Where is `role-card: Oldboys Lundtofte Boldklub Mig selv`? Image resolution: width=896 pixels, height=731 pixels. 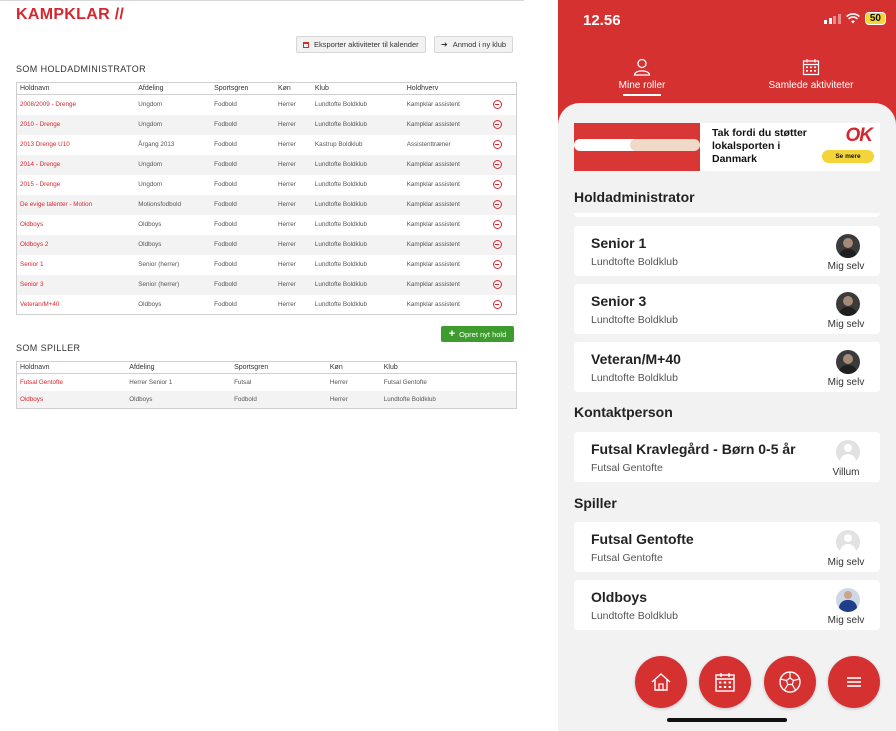 role-card: Oldboys Lundtofte Boldklub Mig selv is located at coordinates (727, 605).